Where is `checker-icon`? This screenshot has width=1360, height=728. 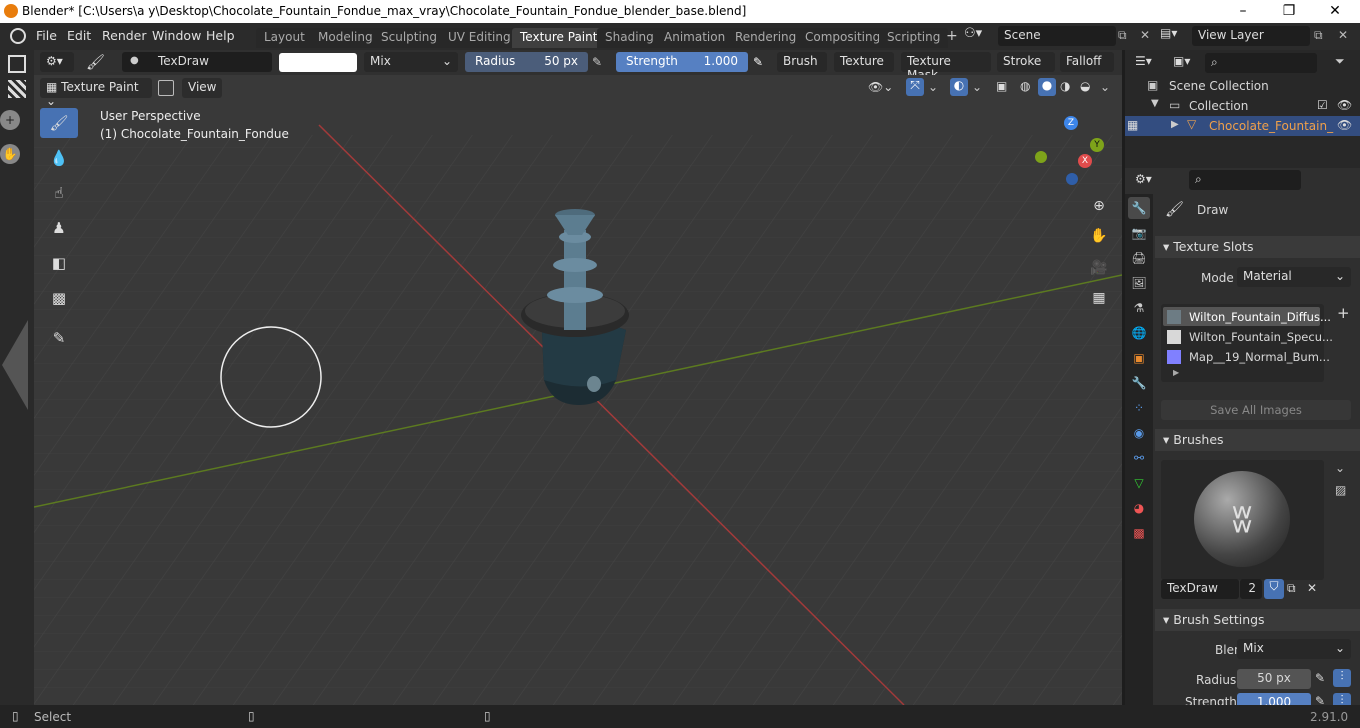
checker-icon is located at coordinates (17, 89).